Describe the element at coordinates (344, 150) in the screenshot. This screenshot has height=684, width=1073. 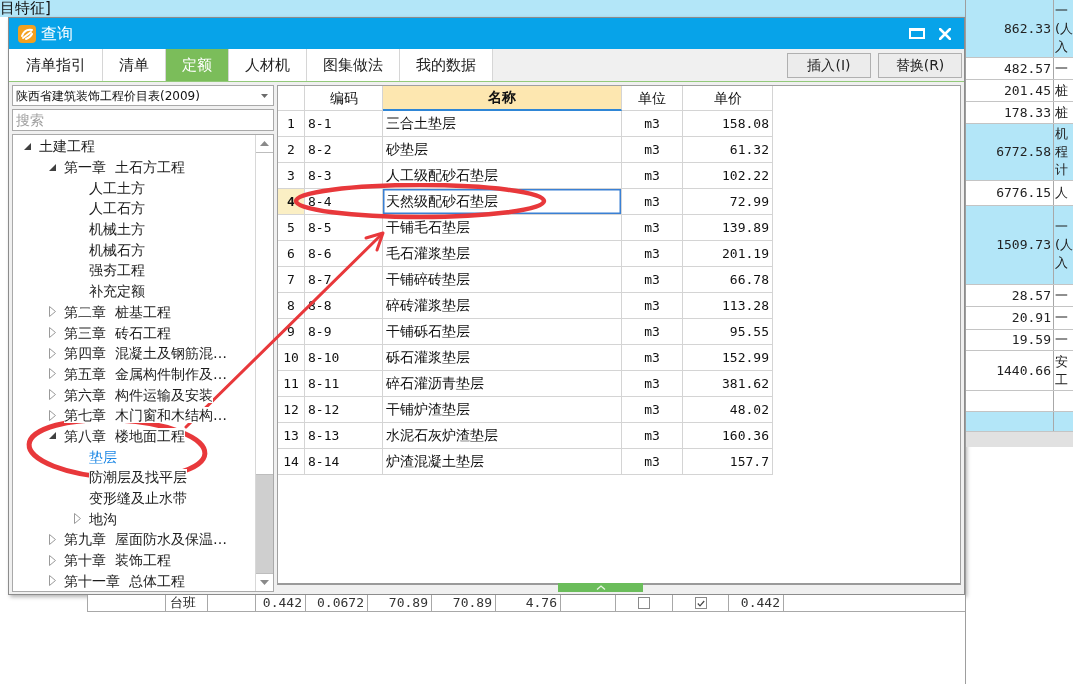
I see `table-cell: 8-2` at that location.